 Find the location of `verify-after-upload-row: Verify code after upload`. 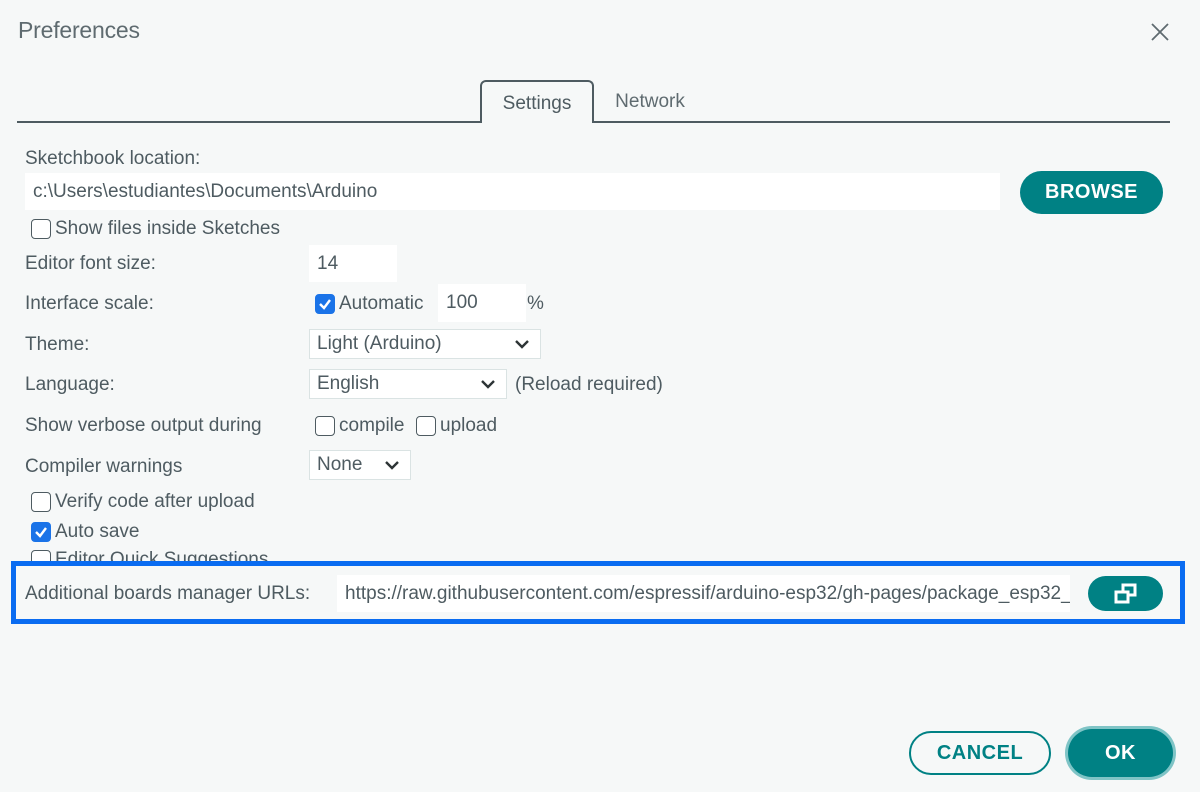

verify-after-upload-row: Verify code after upload is located at coordinates (143, 502).